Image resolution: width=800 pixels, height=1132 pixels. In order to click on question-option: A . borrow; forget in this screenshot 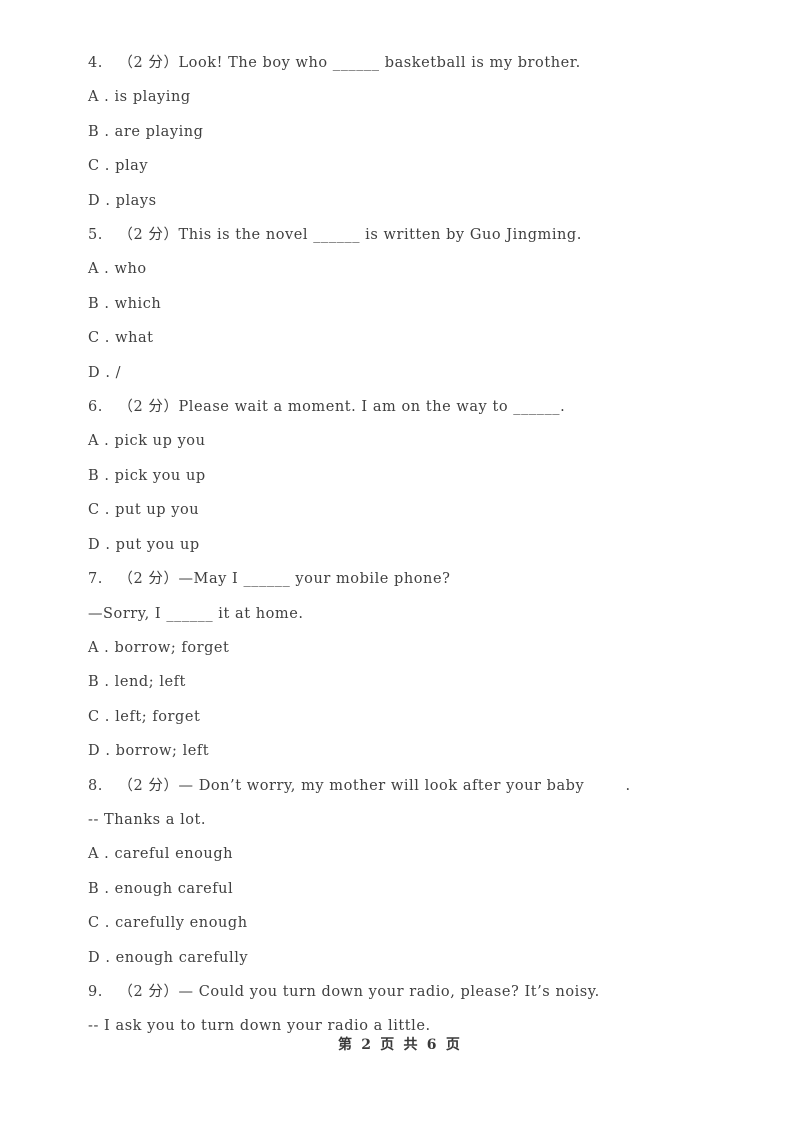, I will do `click(408, 648)`.